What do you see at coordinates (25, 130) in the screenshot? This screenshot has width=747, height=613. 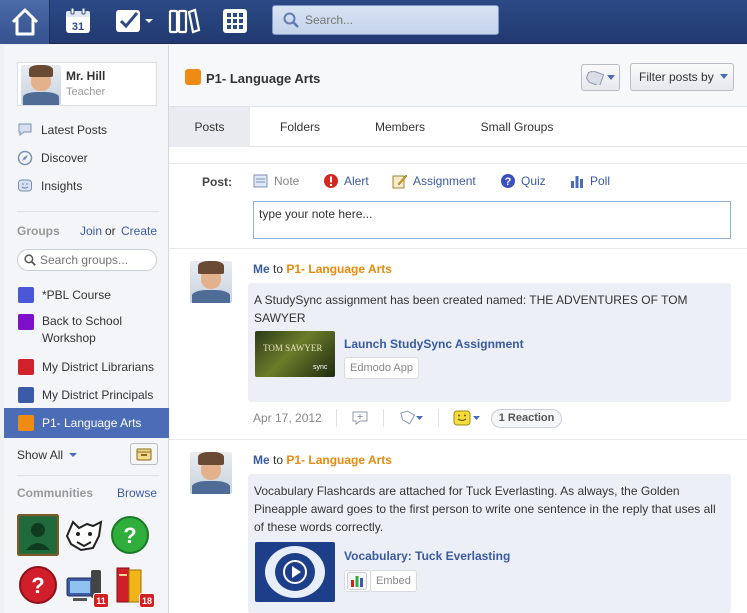 I see `speech-bubble-icon` at bounding box center [25, 130].